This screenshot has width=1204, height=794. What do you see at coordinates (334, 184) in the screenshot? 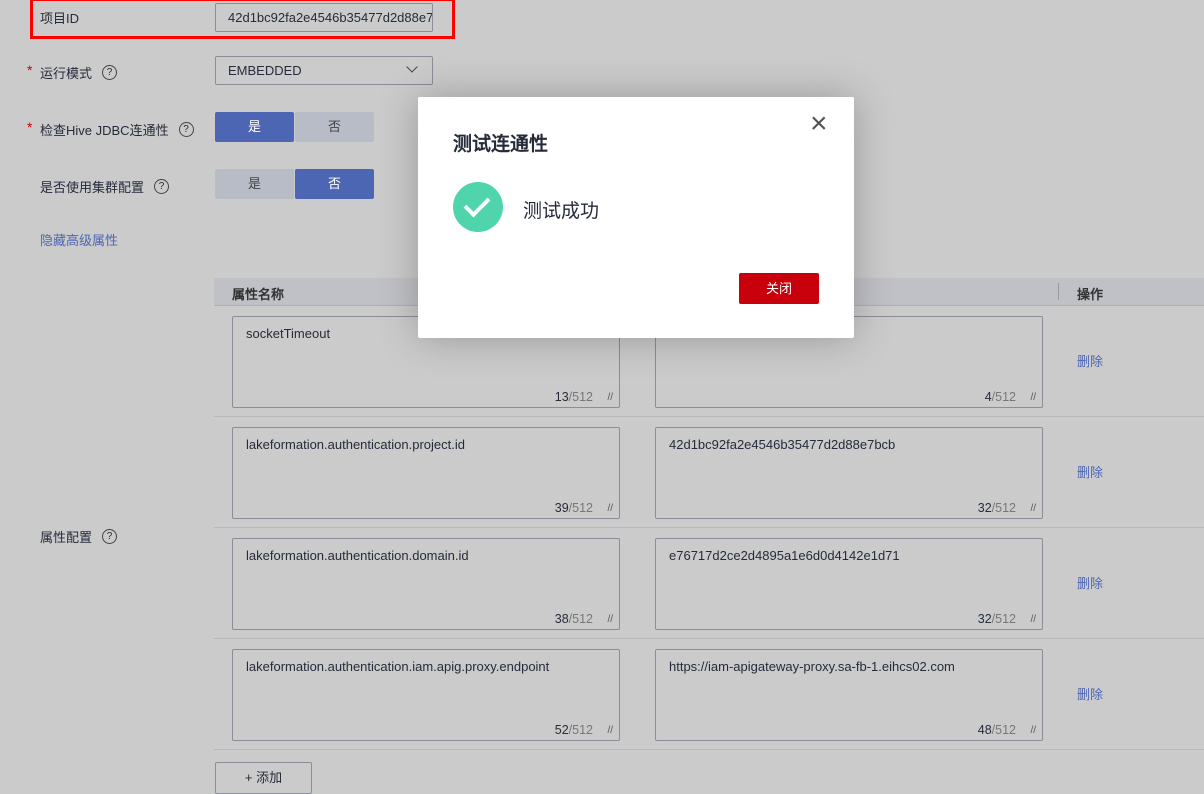
I see `use-cluster-no: 否` at bounding box center [334, 184].